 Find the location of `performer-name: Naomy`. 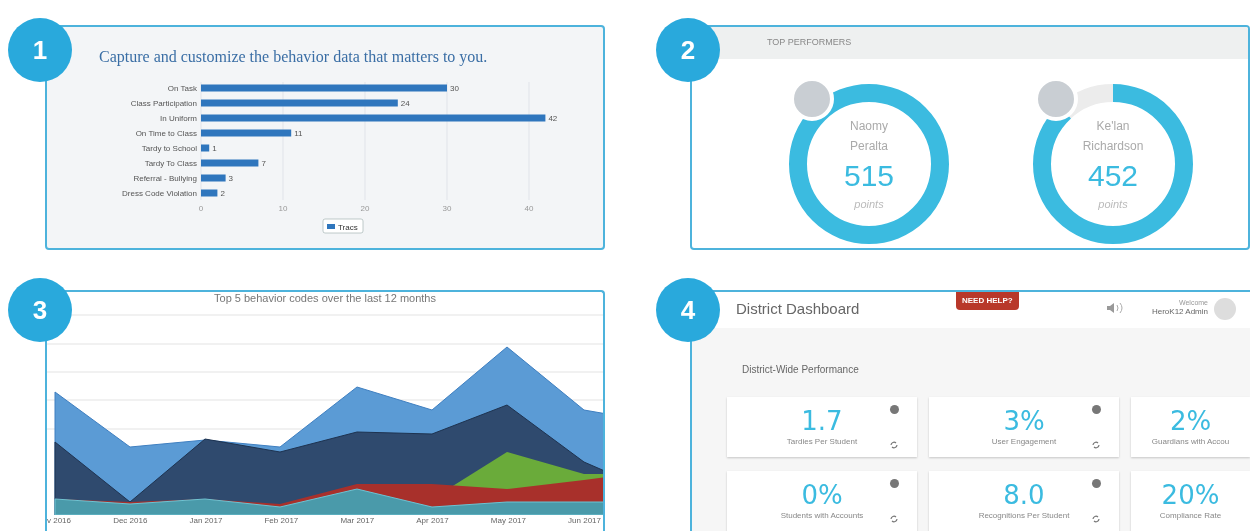

performer-name: Naomy is located at coordinates (869, 126).